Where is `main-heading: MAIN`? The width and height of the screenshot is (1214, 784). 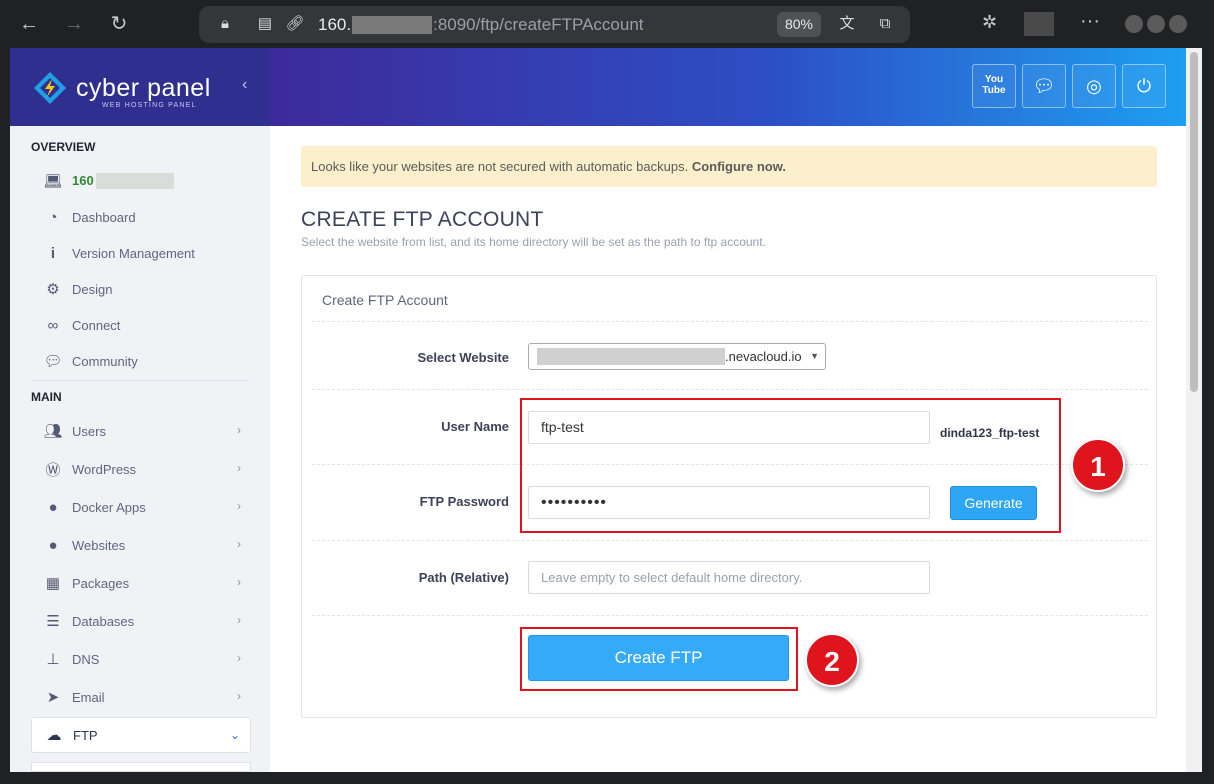
main-heading: MAIN is located at coordinates (46, 397).